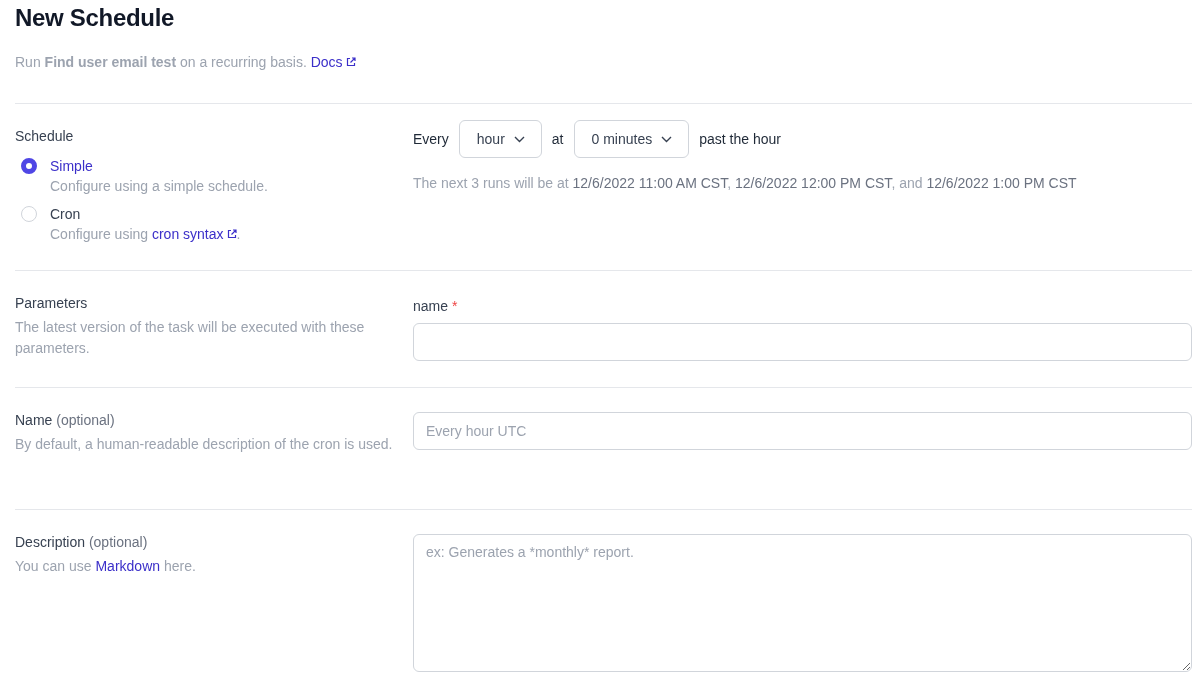 The height and width of the screenshot is (687, 1202). I want to click on section-help-text: By default, a human-readable description of the cron is used., so click(204, 444).